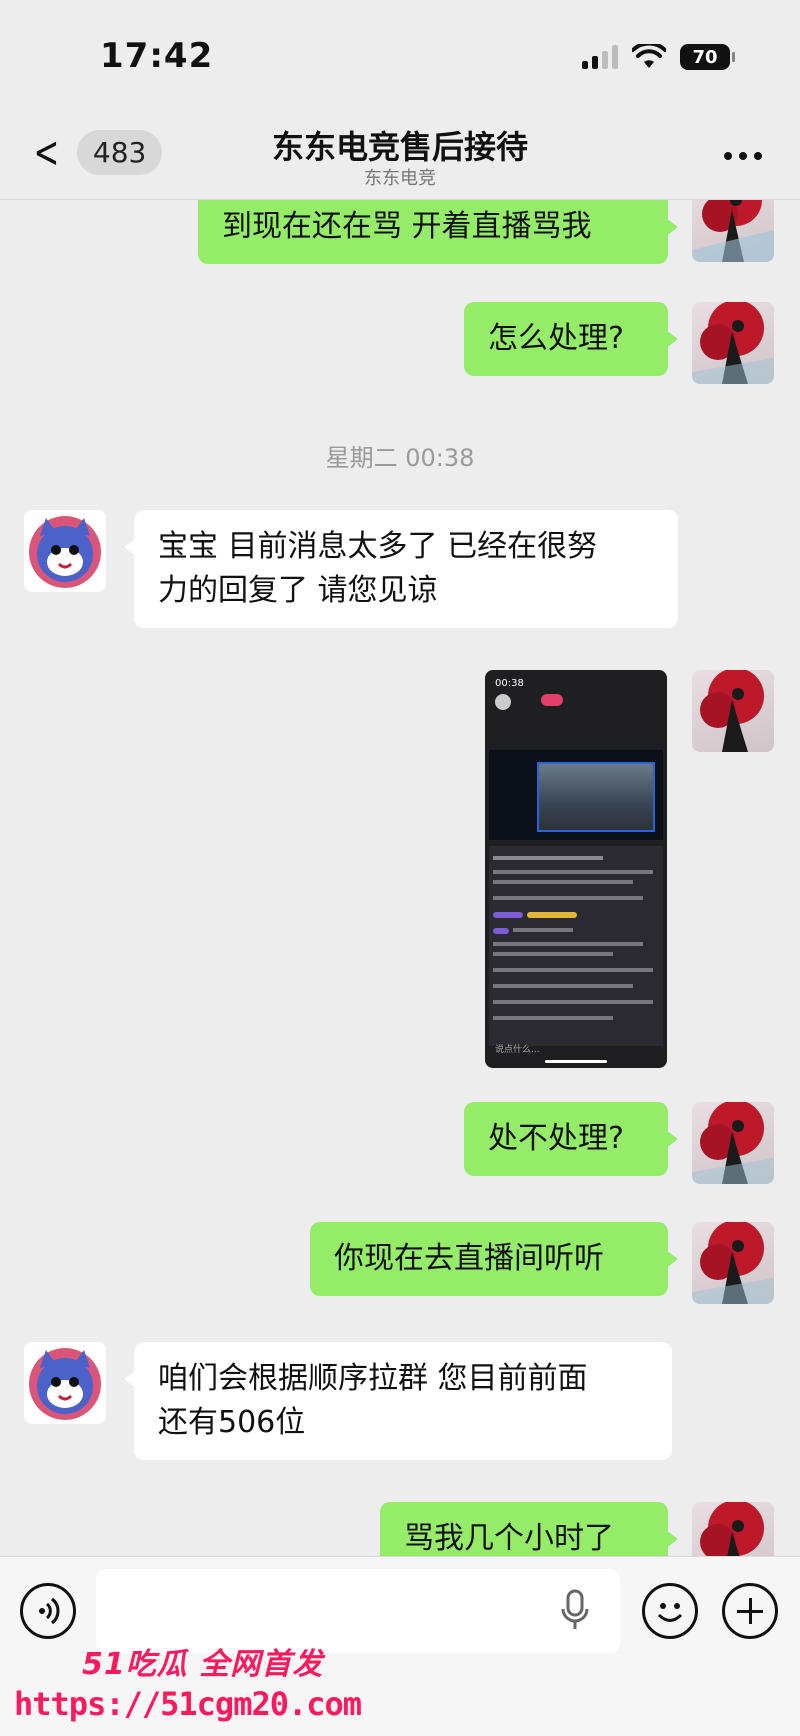 The height and width of the screenshot is (1736, 800). I want to click on plus-icon, so click(750, 1611).